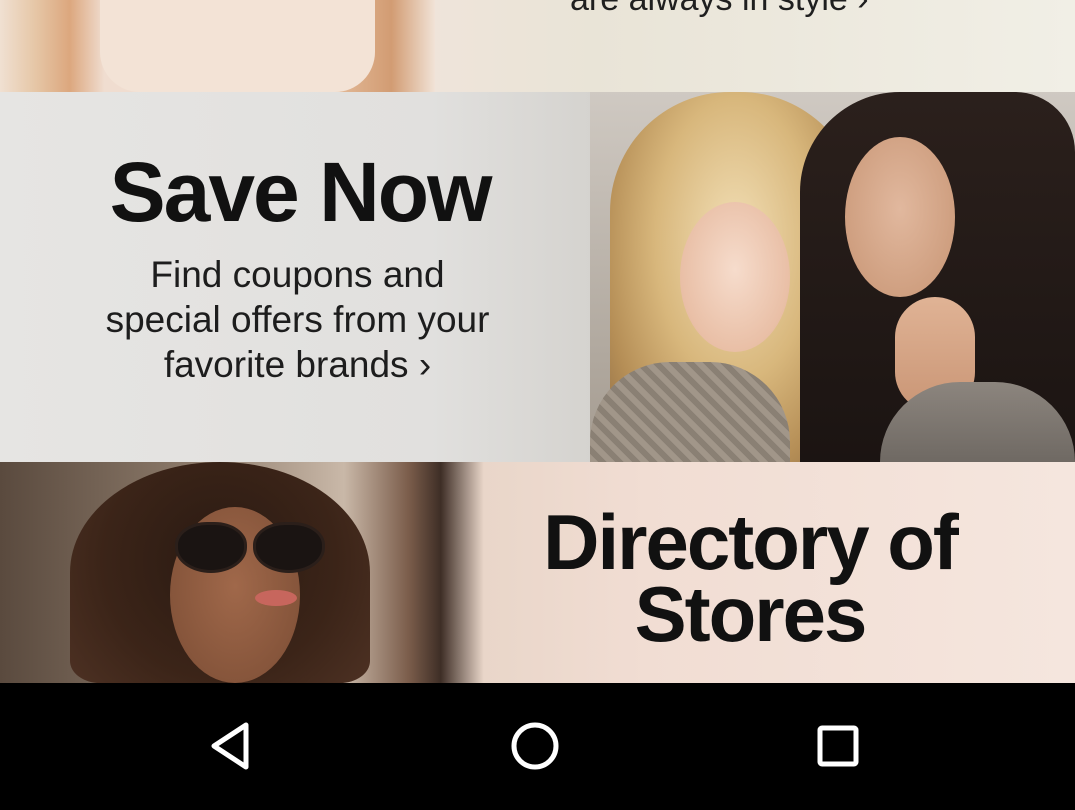 Image resolution: width=1075 pixels, height=810 pixels. Describe the element at coordinates (537, 46) in the screenshot. I see `style-banner: are always in style ›` at that location.